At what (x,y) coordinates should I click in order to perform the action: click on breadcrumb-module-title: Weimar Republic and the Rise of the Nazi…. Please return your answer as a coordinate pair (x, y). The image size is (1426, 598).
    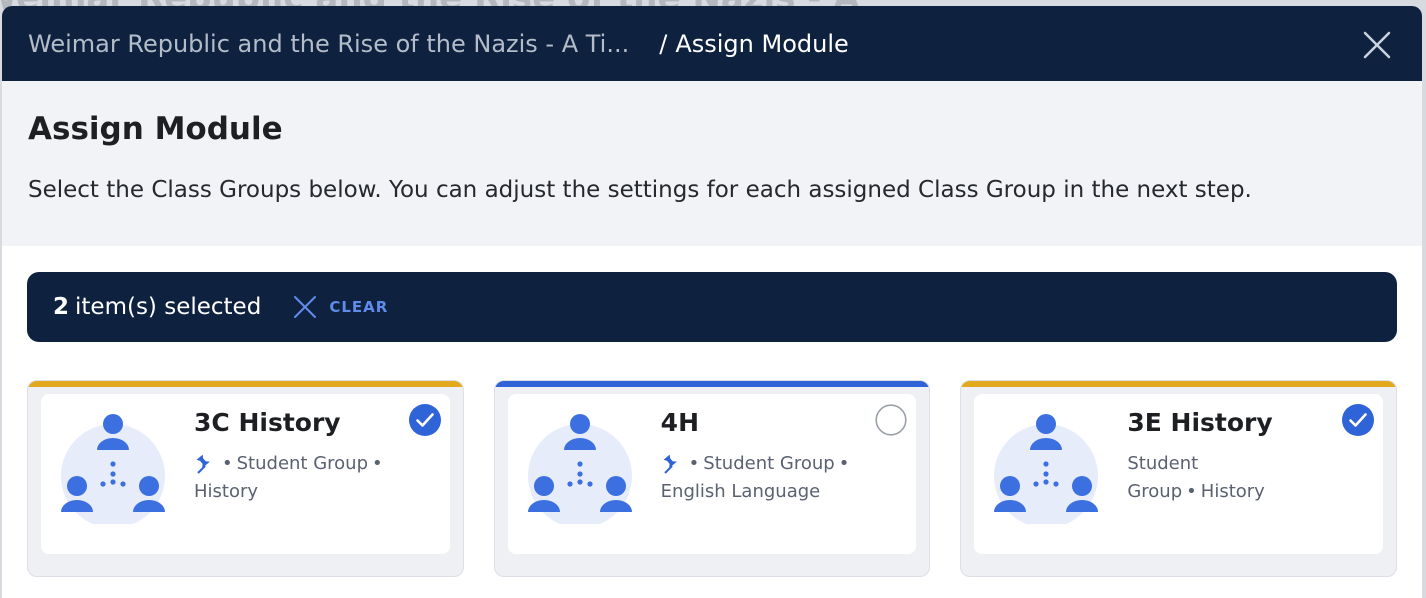
    Looking at the image, I should click on (328, 44).